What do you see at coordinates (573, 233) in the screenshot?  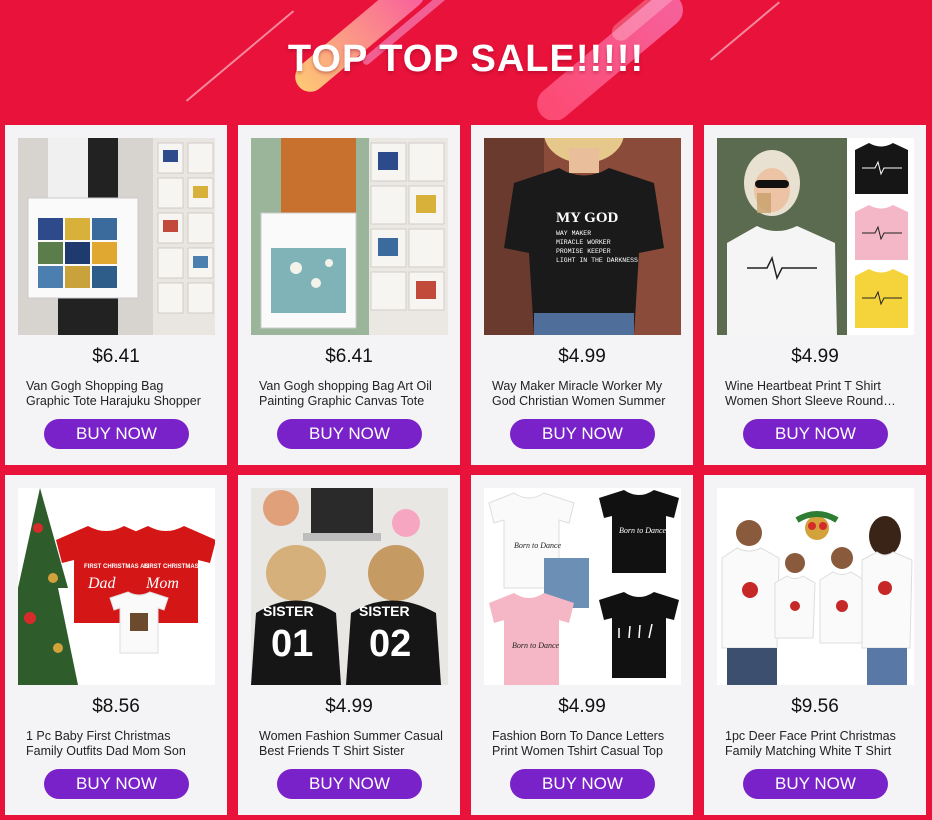 I see `svg-text: WAY MAKER` at bounding box center [573, 233].